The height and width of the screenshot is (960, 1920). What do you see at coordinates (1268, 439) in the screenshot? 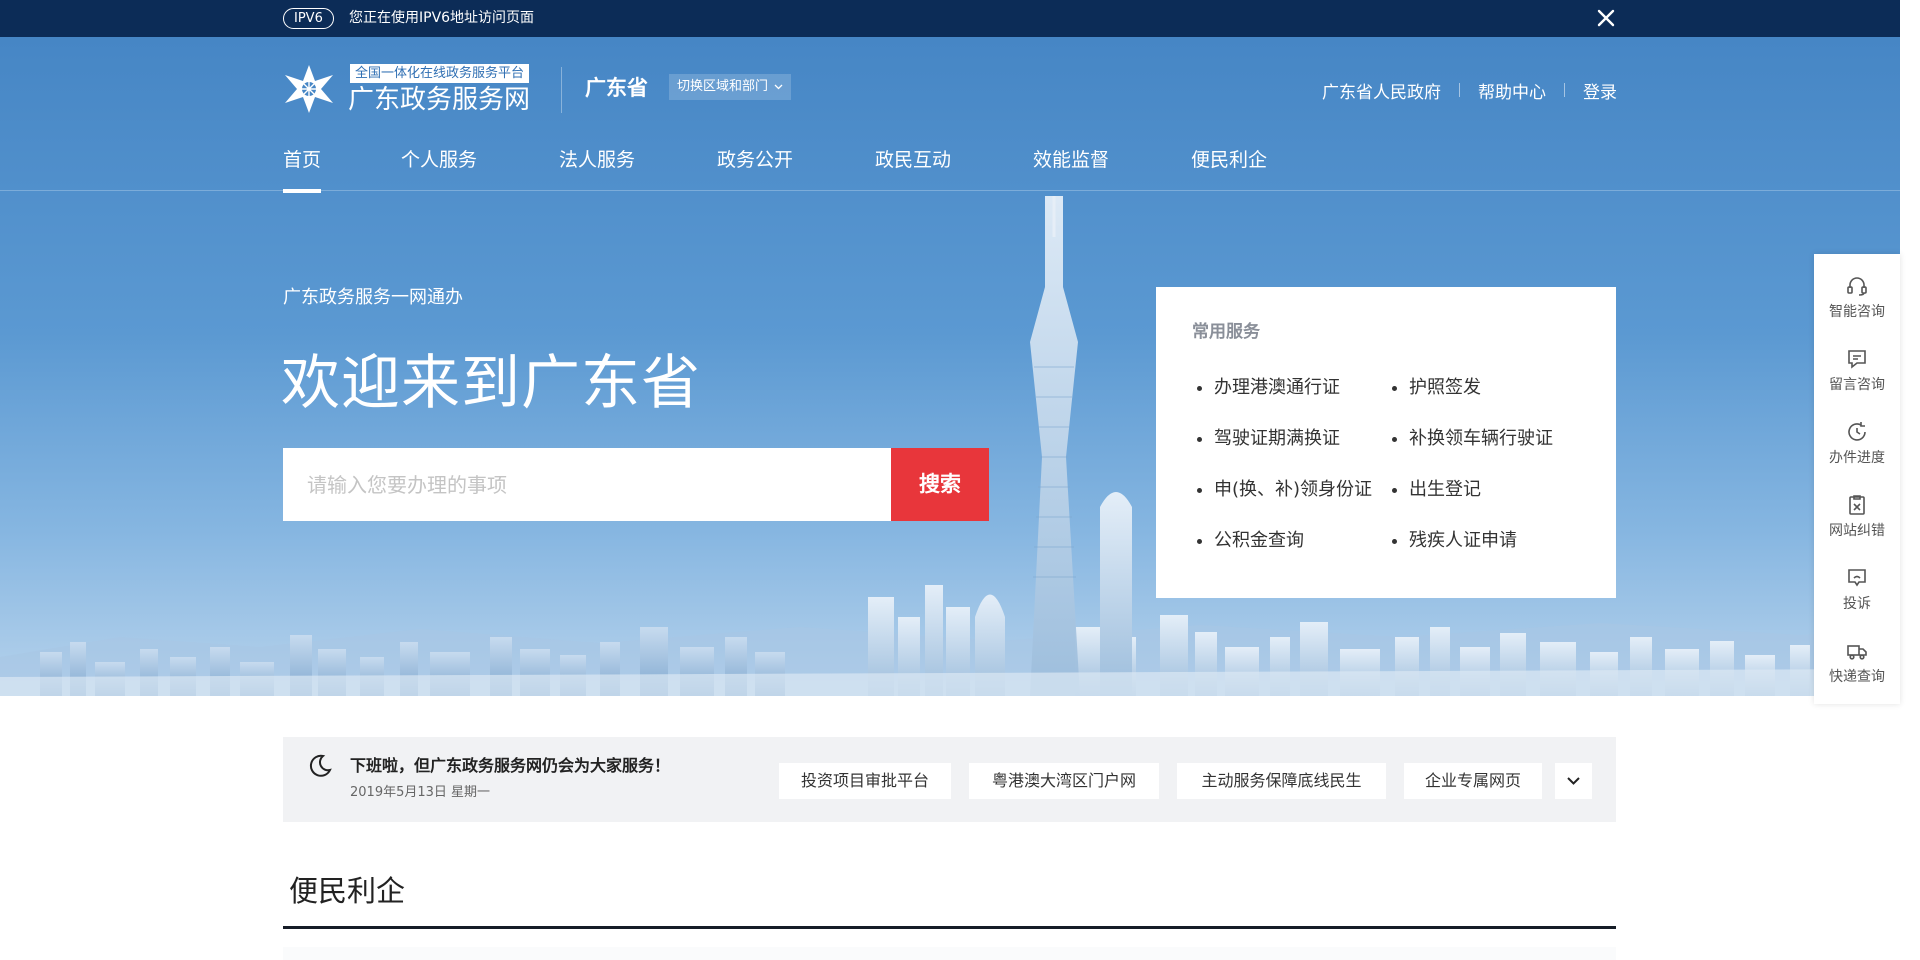
I see `service-link: 驾驶证期满换证` at bounding box center [1268, 439].